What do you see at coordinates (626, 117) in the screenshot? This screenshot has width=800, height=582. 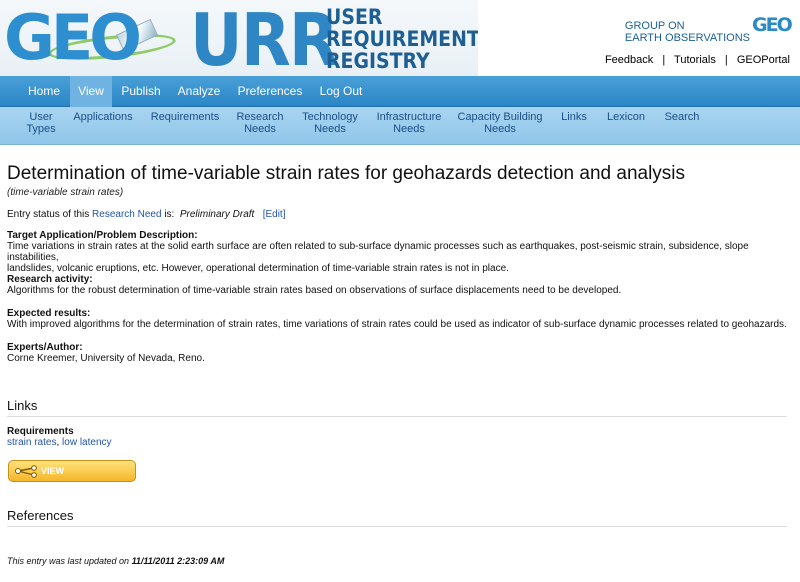 I see `subnav-lexicon: Lexicon` at bounding box center [626, 117].